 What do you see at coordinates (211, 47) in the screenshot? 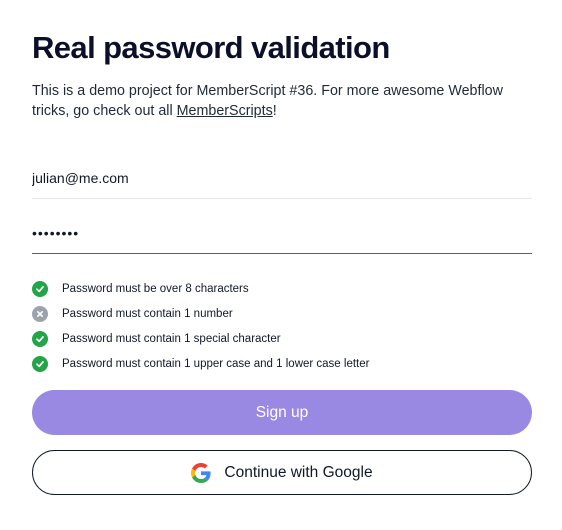
I see `page-title: Real password validation` at bounding box center [211, 47].